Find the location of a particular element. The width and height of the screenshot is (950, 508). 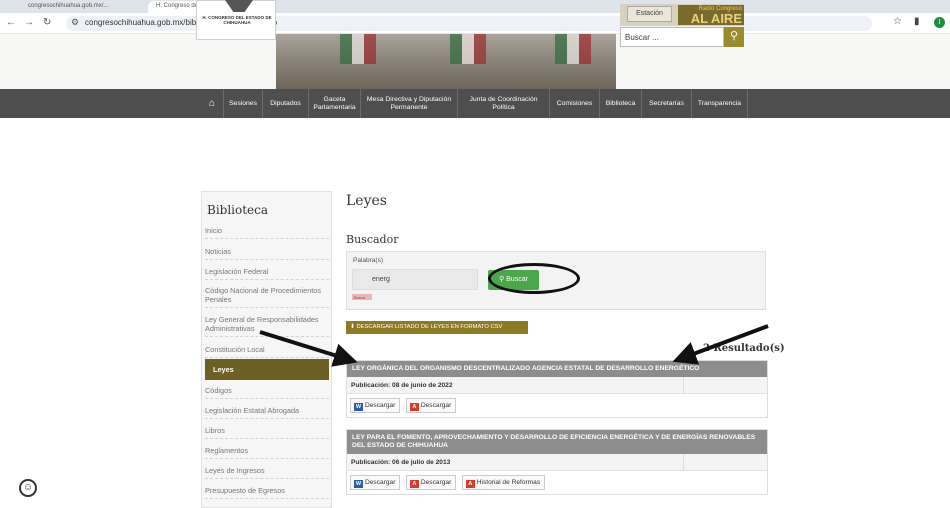

arrow-left is located at coordinates (308, 348).